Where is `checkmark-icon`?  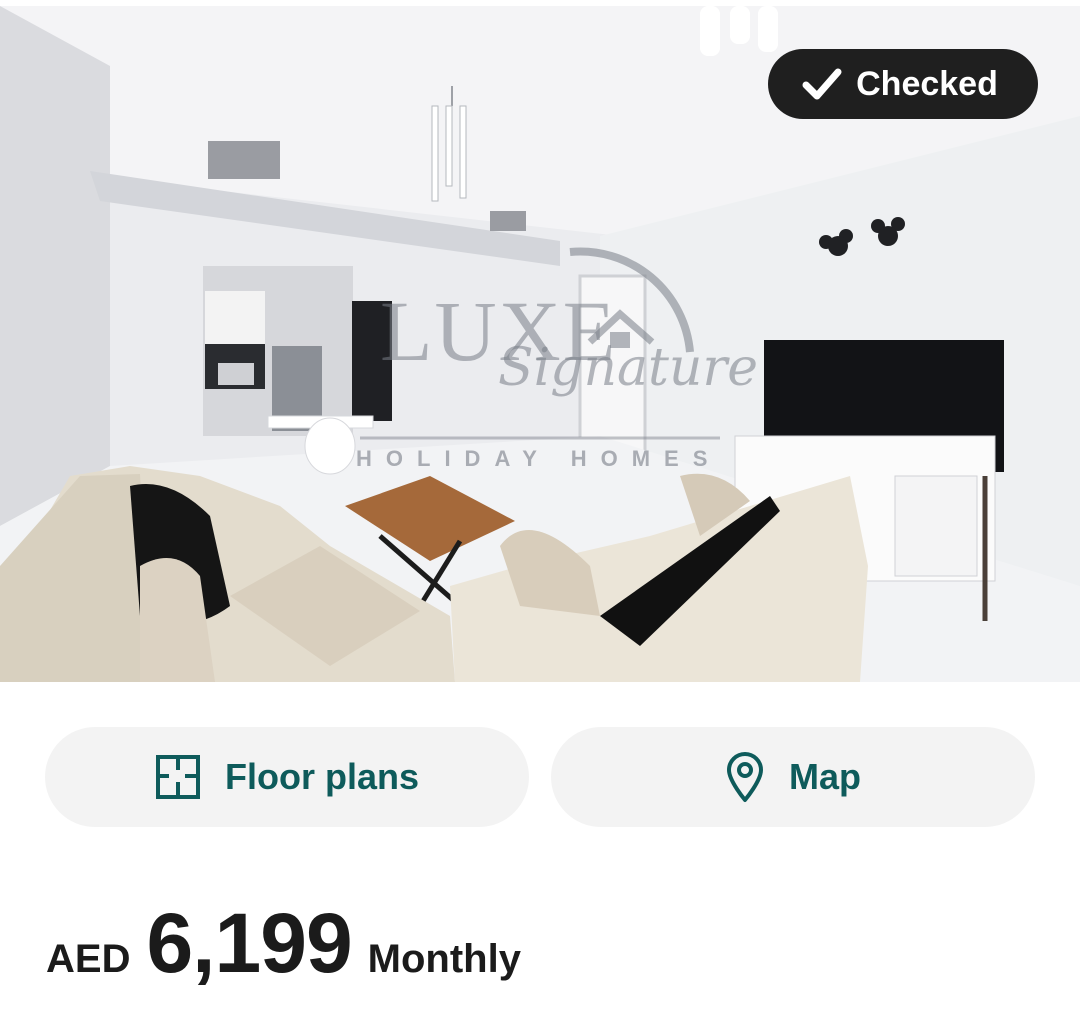 checkmark-icon is located at coordinates (822, 84).